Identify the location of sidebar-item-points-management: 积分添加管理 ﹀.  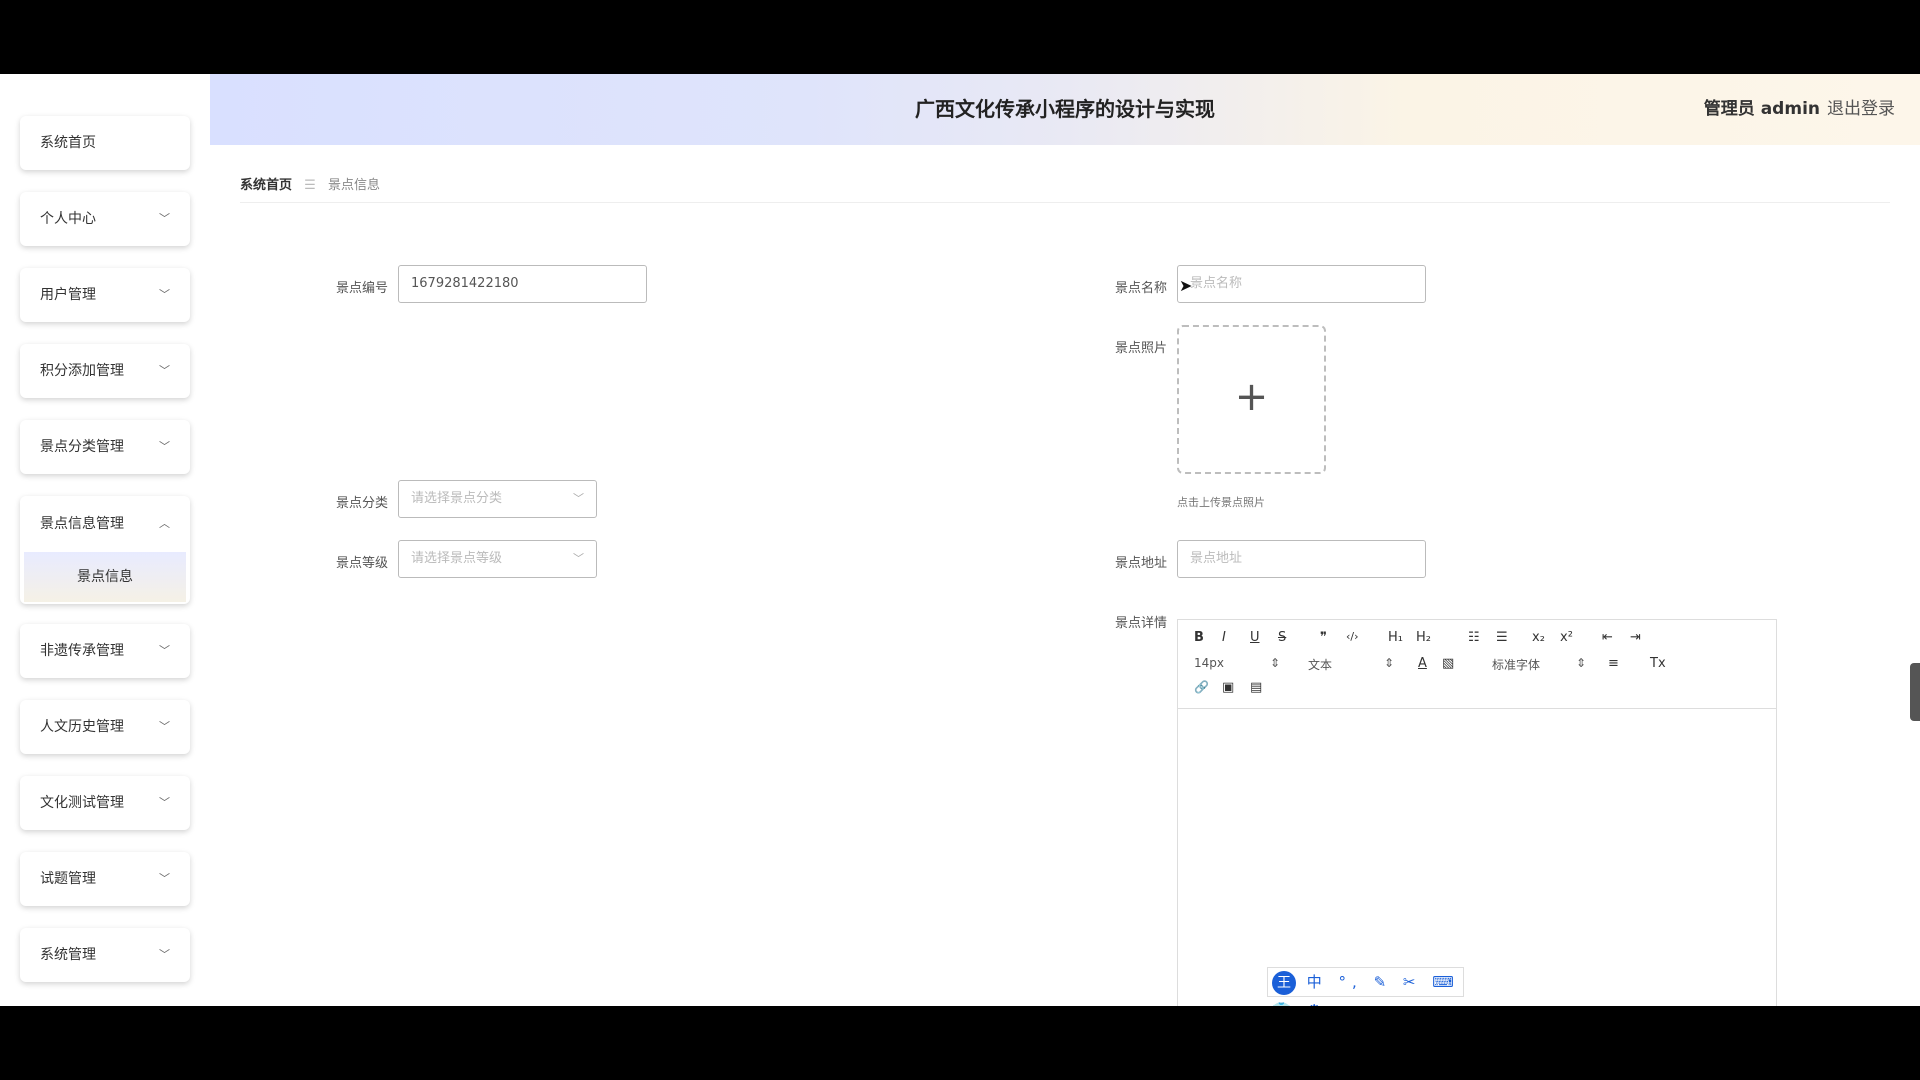
(105, 371).